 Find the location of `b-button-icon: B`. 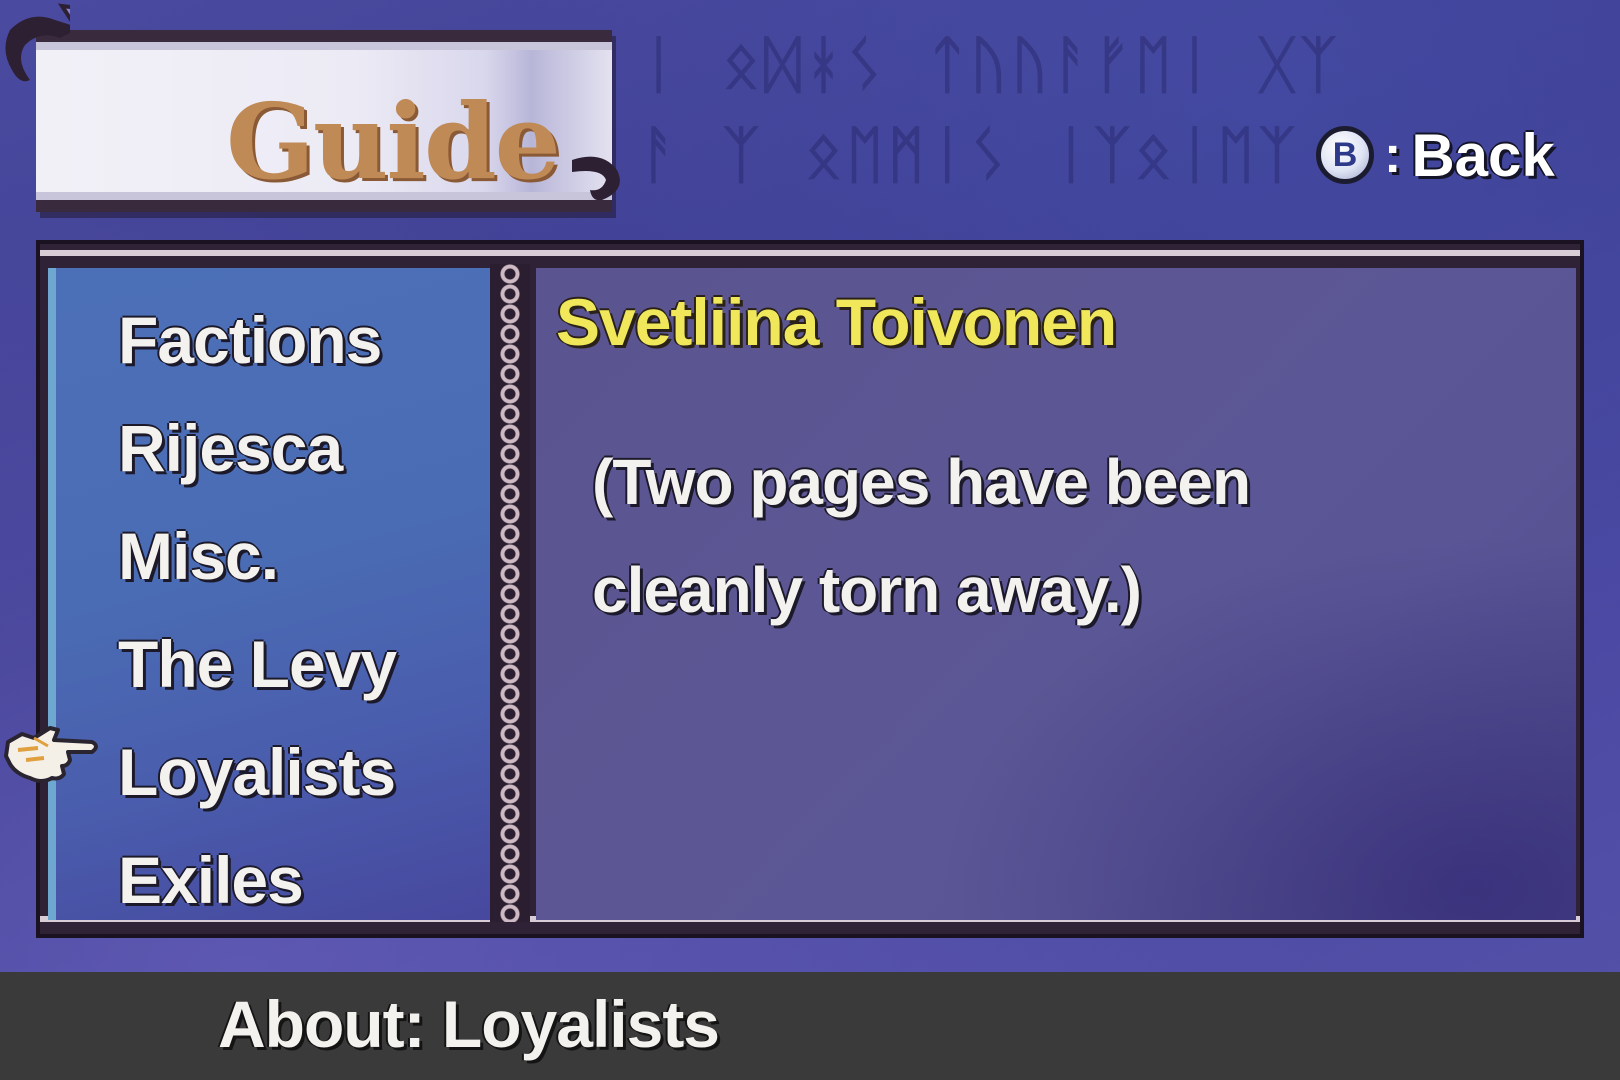

b-button-icon: B is located at coordinates (1345, 155).